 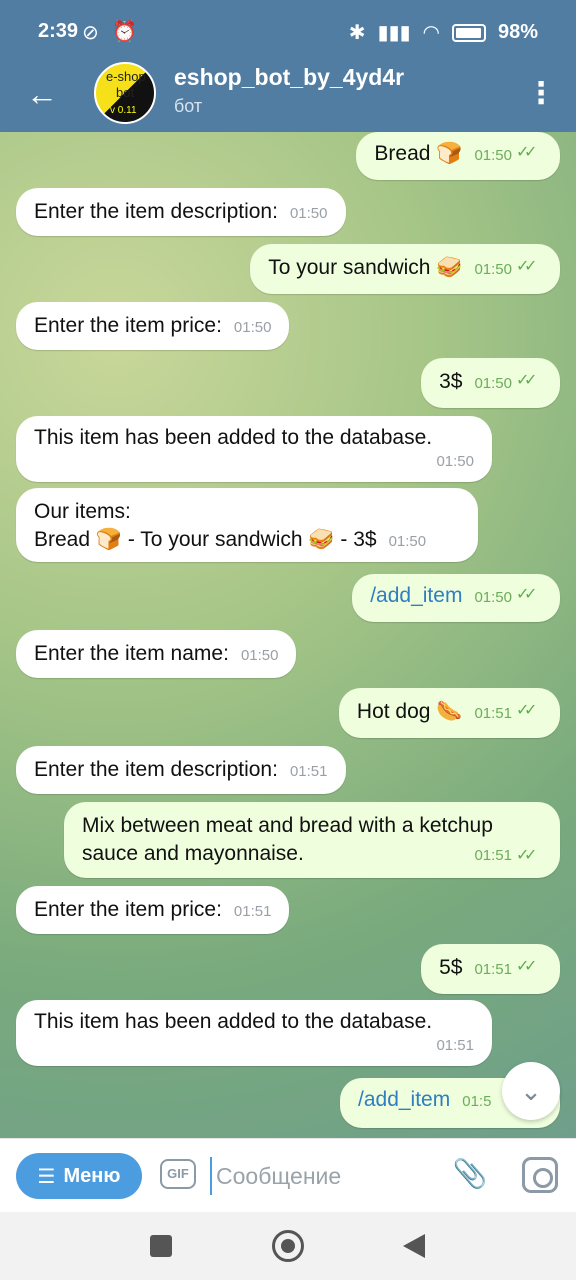 I want to click on avatar-line-2: bot, so click(x=125, y=92).